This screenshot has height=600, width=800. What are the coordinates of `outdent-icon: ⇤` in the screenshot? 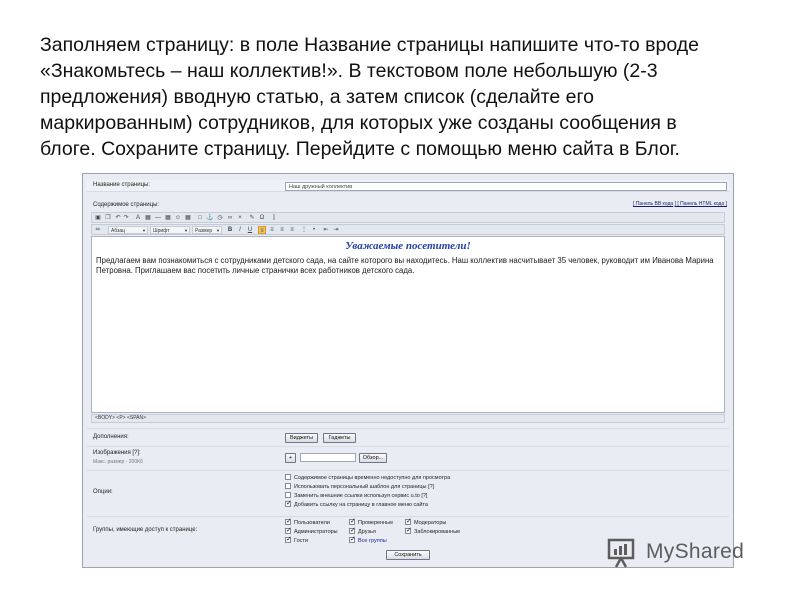 It's located at (326, 230).